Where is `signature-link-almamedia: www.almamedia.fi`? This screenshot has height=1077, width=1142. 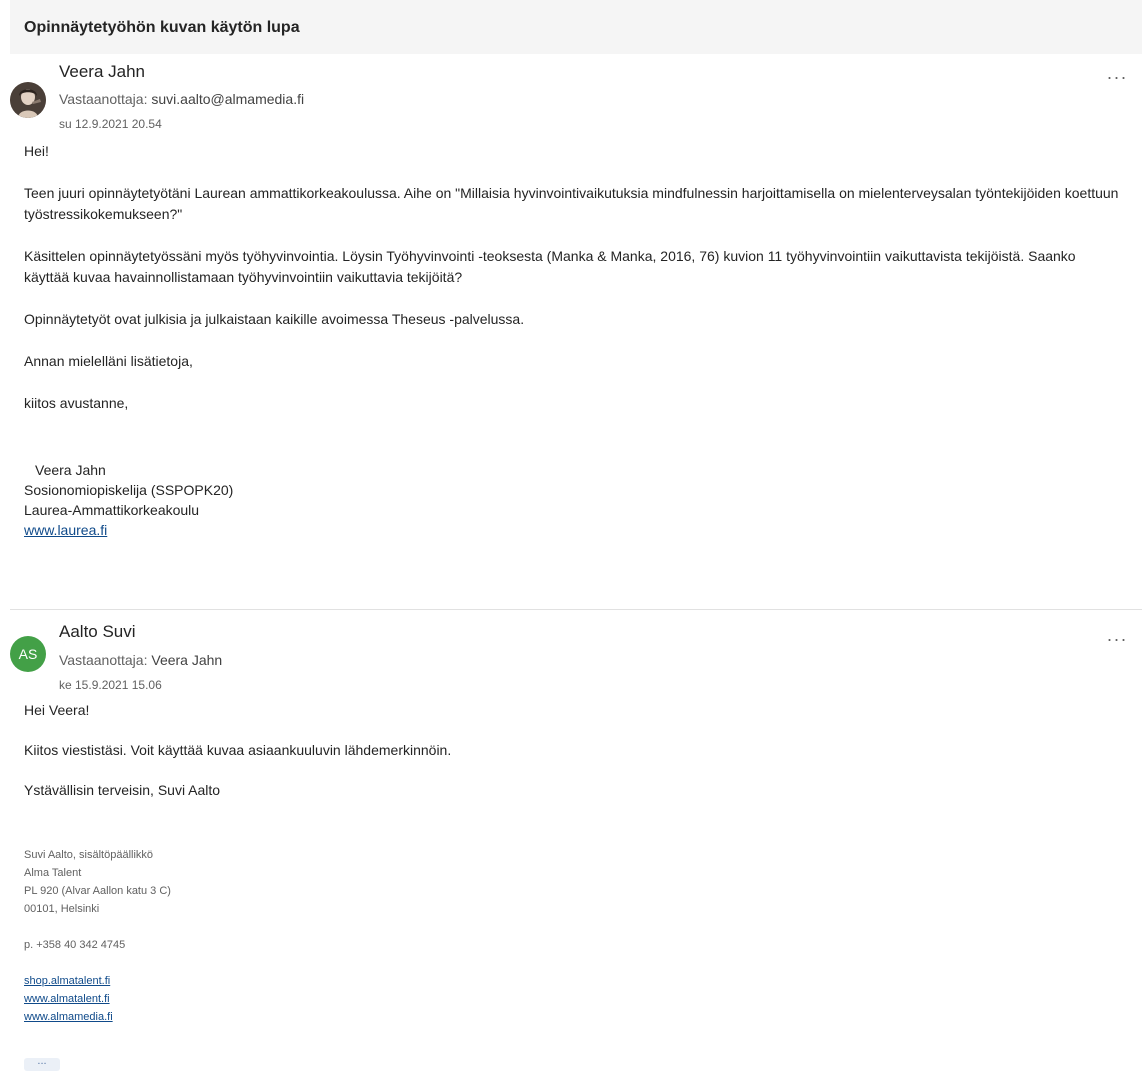
signature-link-almamedia: www.almamedia.fi is located at coordinates (97, 1017).